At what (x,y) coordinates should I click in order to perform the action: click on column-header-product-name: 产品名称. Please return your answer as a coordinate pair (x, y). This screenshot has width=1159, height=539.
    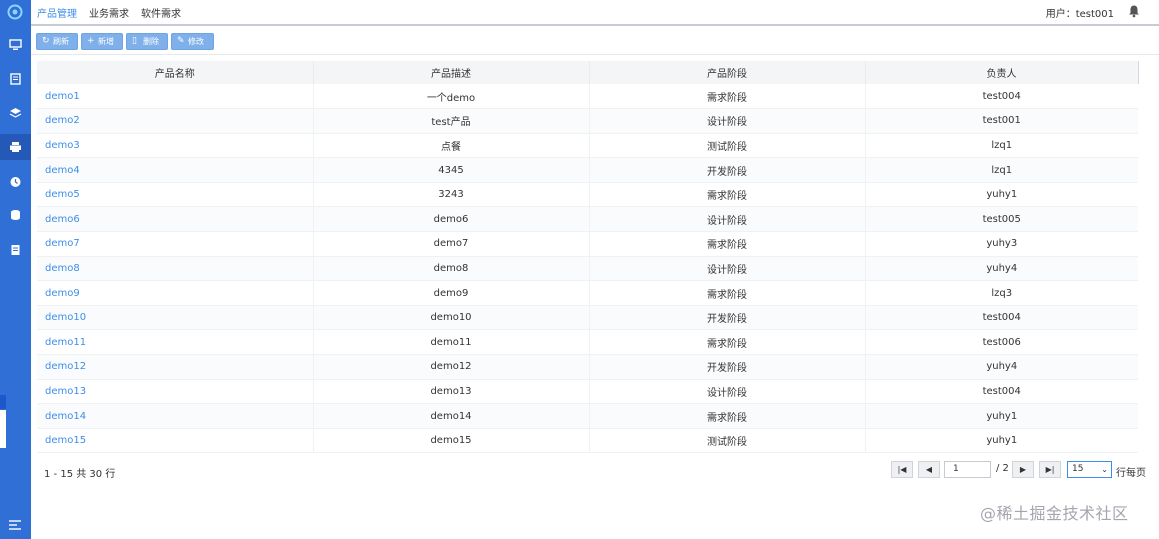
    Looking at the image, I should click on (175, 72).